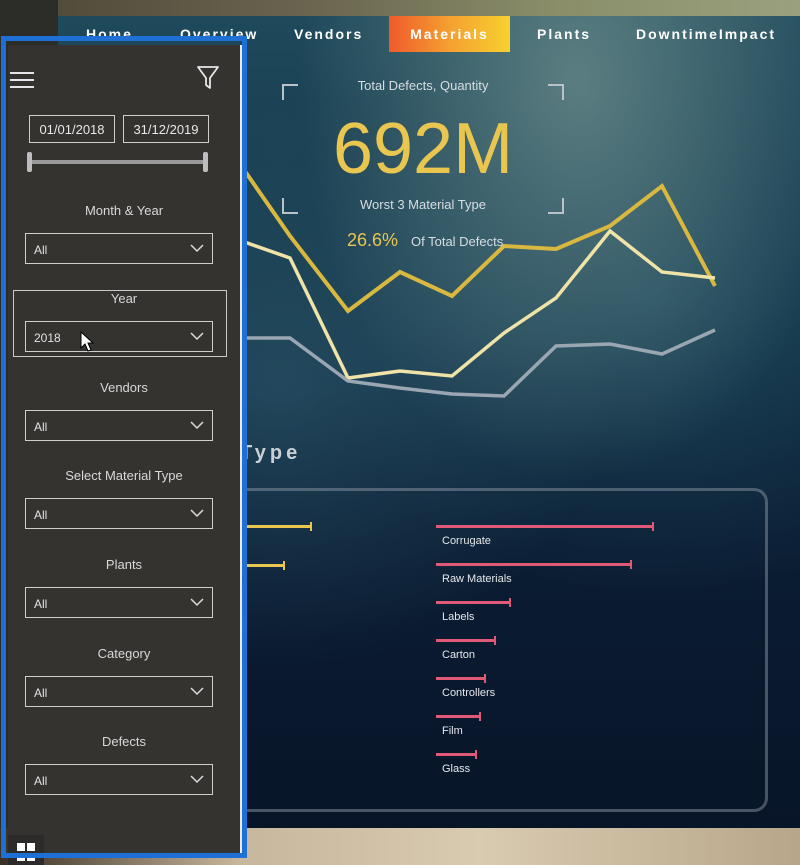  I want to click on category-label: Category, so click(124, 653).